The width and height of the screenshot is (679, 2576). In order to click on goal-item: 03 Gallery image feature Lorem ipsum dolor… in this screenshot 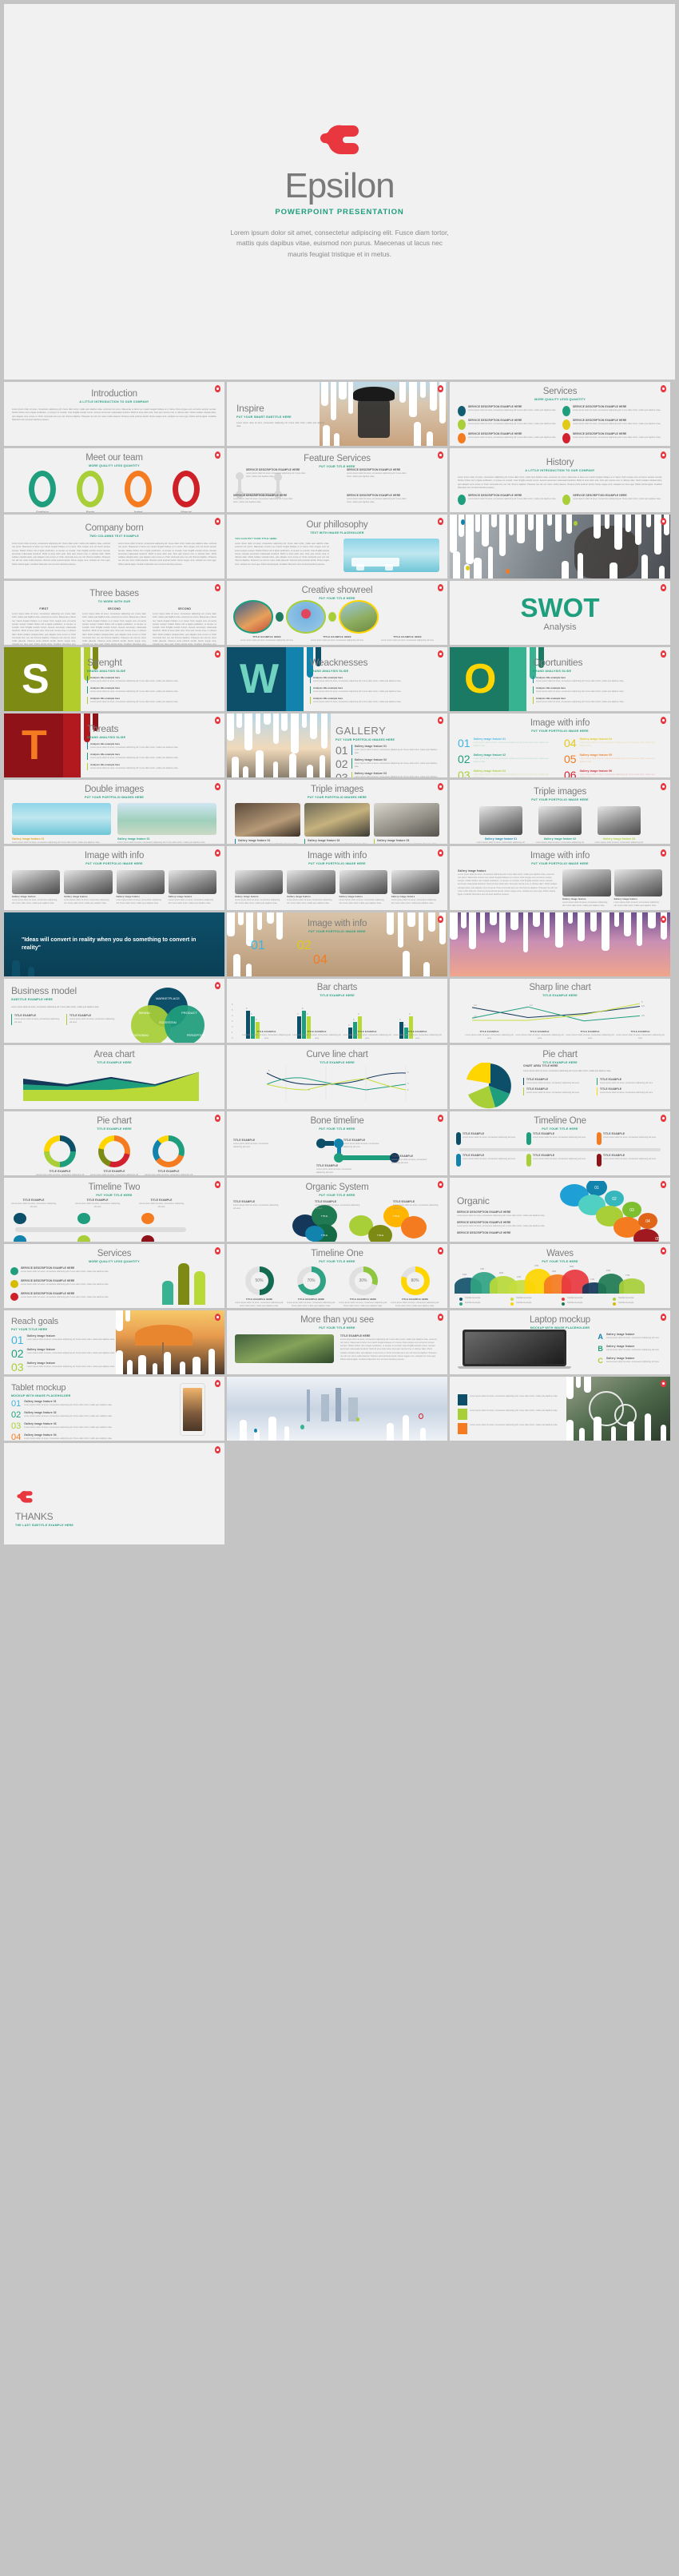, I will do `click(63, 1367)`.